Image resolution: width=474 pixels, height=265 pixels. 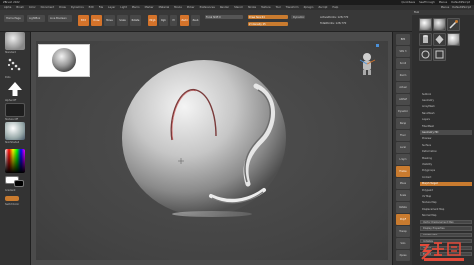 What do you see at coordinates (268, 24) in the screenshot?
I see `z-intensity-slider: Z Intensity 25` at bounding box center [268, 24].